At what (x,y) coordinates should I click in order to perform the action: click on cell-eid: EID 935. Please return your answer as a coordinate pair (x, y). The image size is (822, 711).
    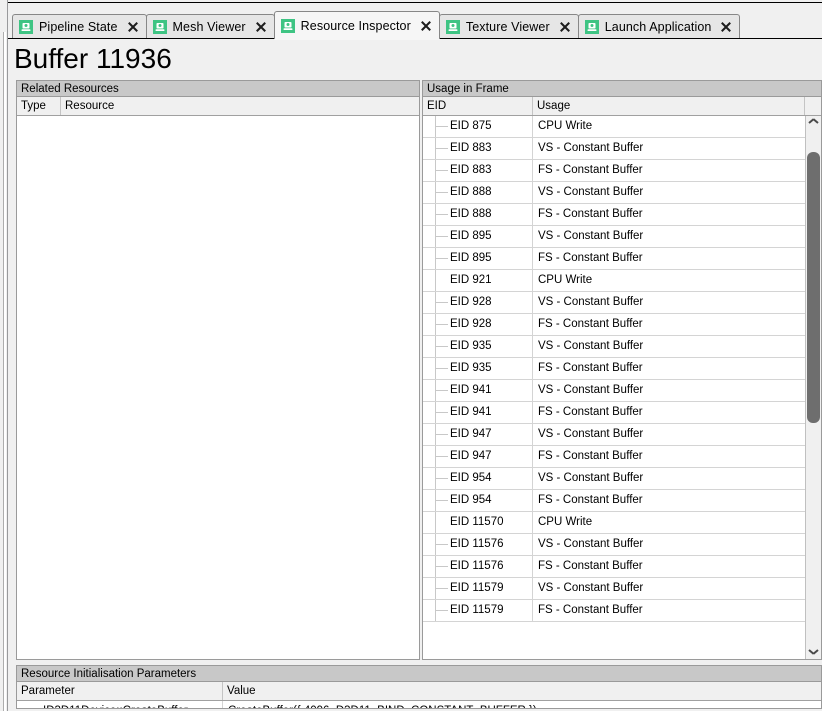
    Looking at the image, I should click on (478, 346).